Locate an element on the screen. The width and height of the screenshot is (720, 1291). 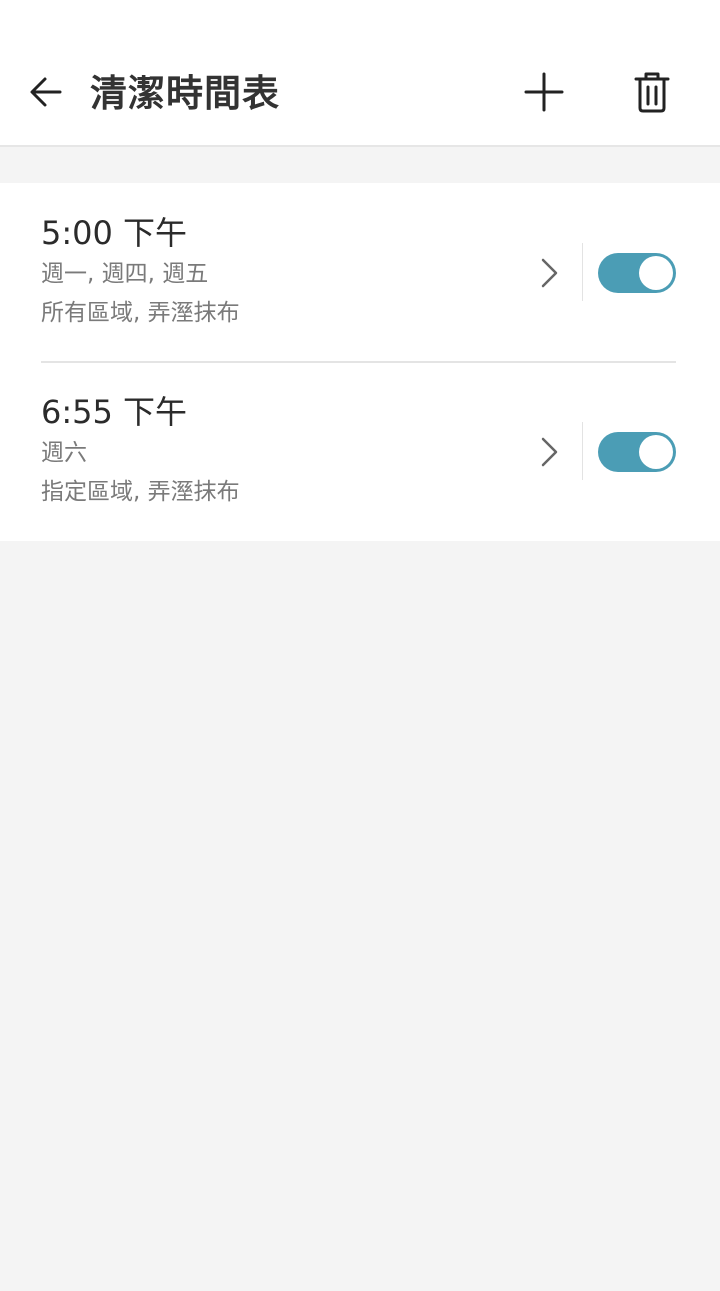
delete-schedule-button is located at coordinates (652, 92).